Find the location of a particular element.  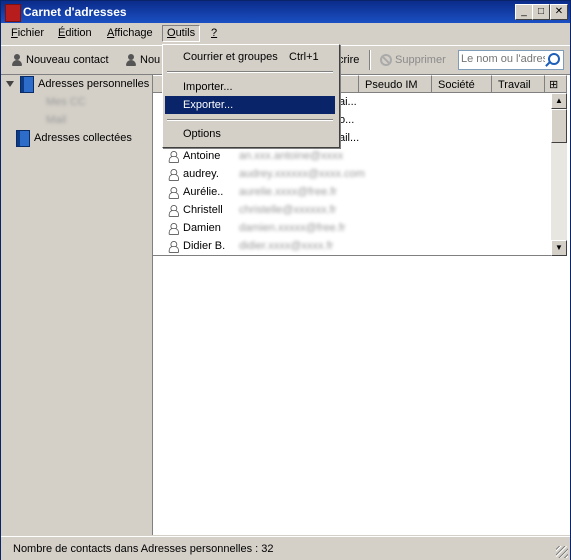

scroll-down-icon: ▼ is located at coordinates (559, 248).